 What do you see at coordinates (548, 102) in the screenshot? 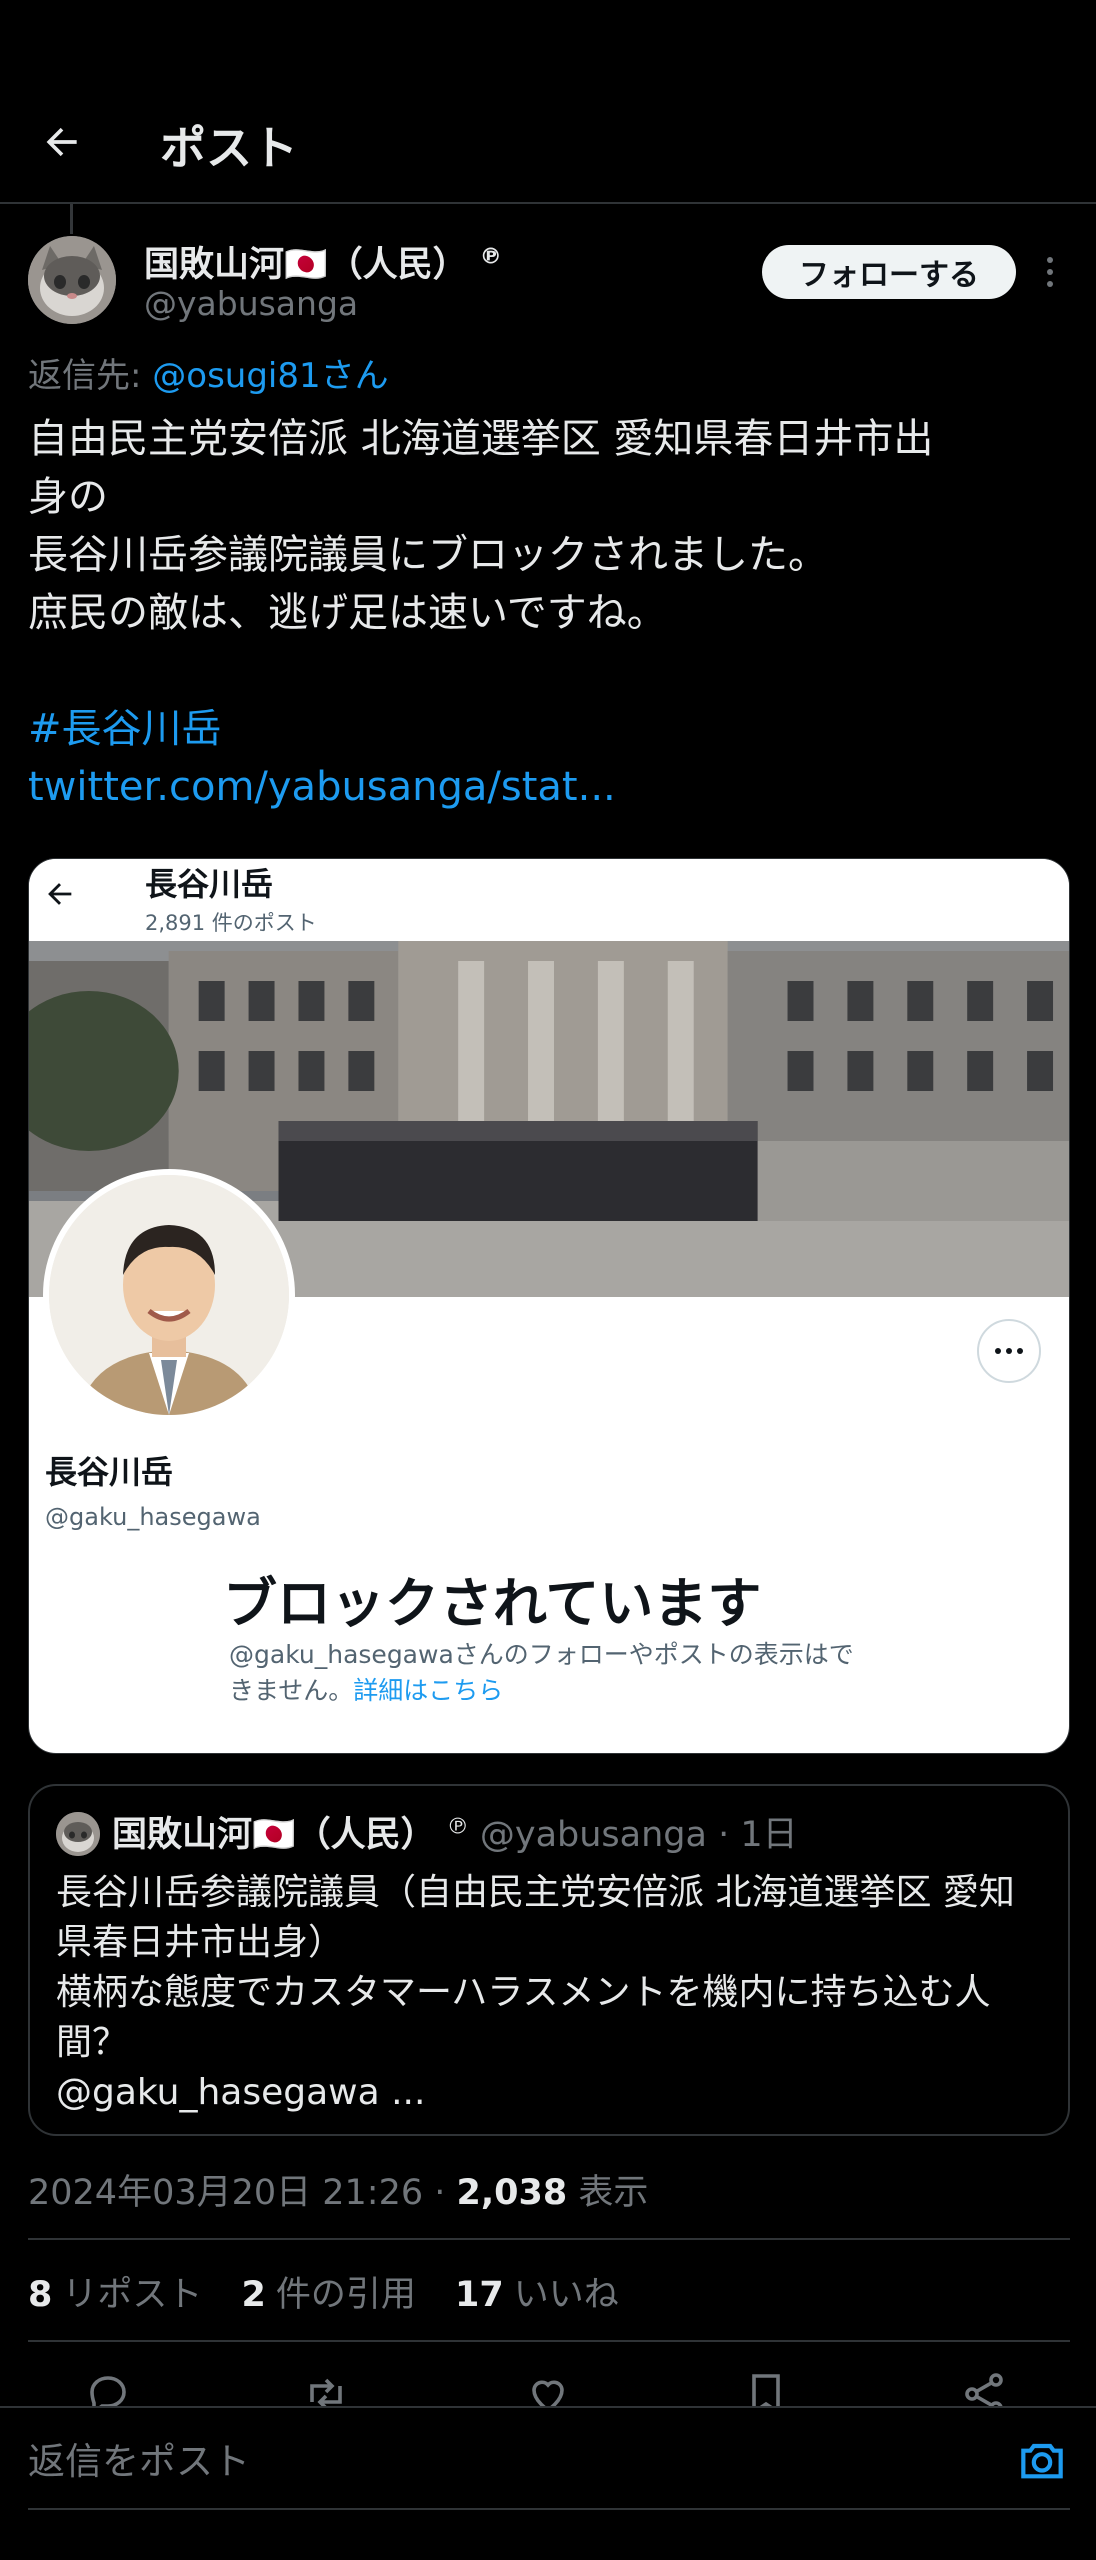
I see `top-app-bar: ポスト` at bounding box center [548, 102].